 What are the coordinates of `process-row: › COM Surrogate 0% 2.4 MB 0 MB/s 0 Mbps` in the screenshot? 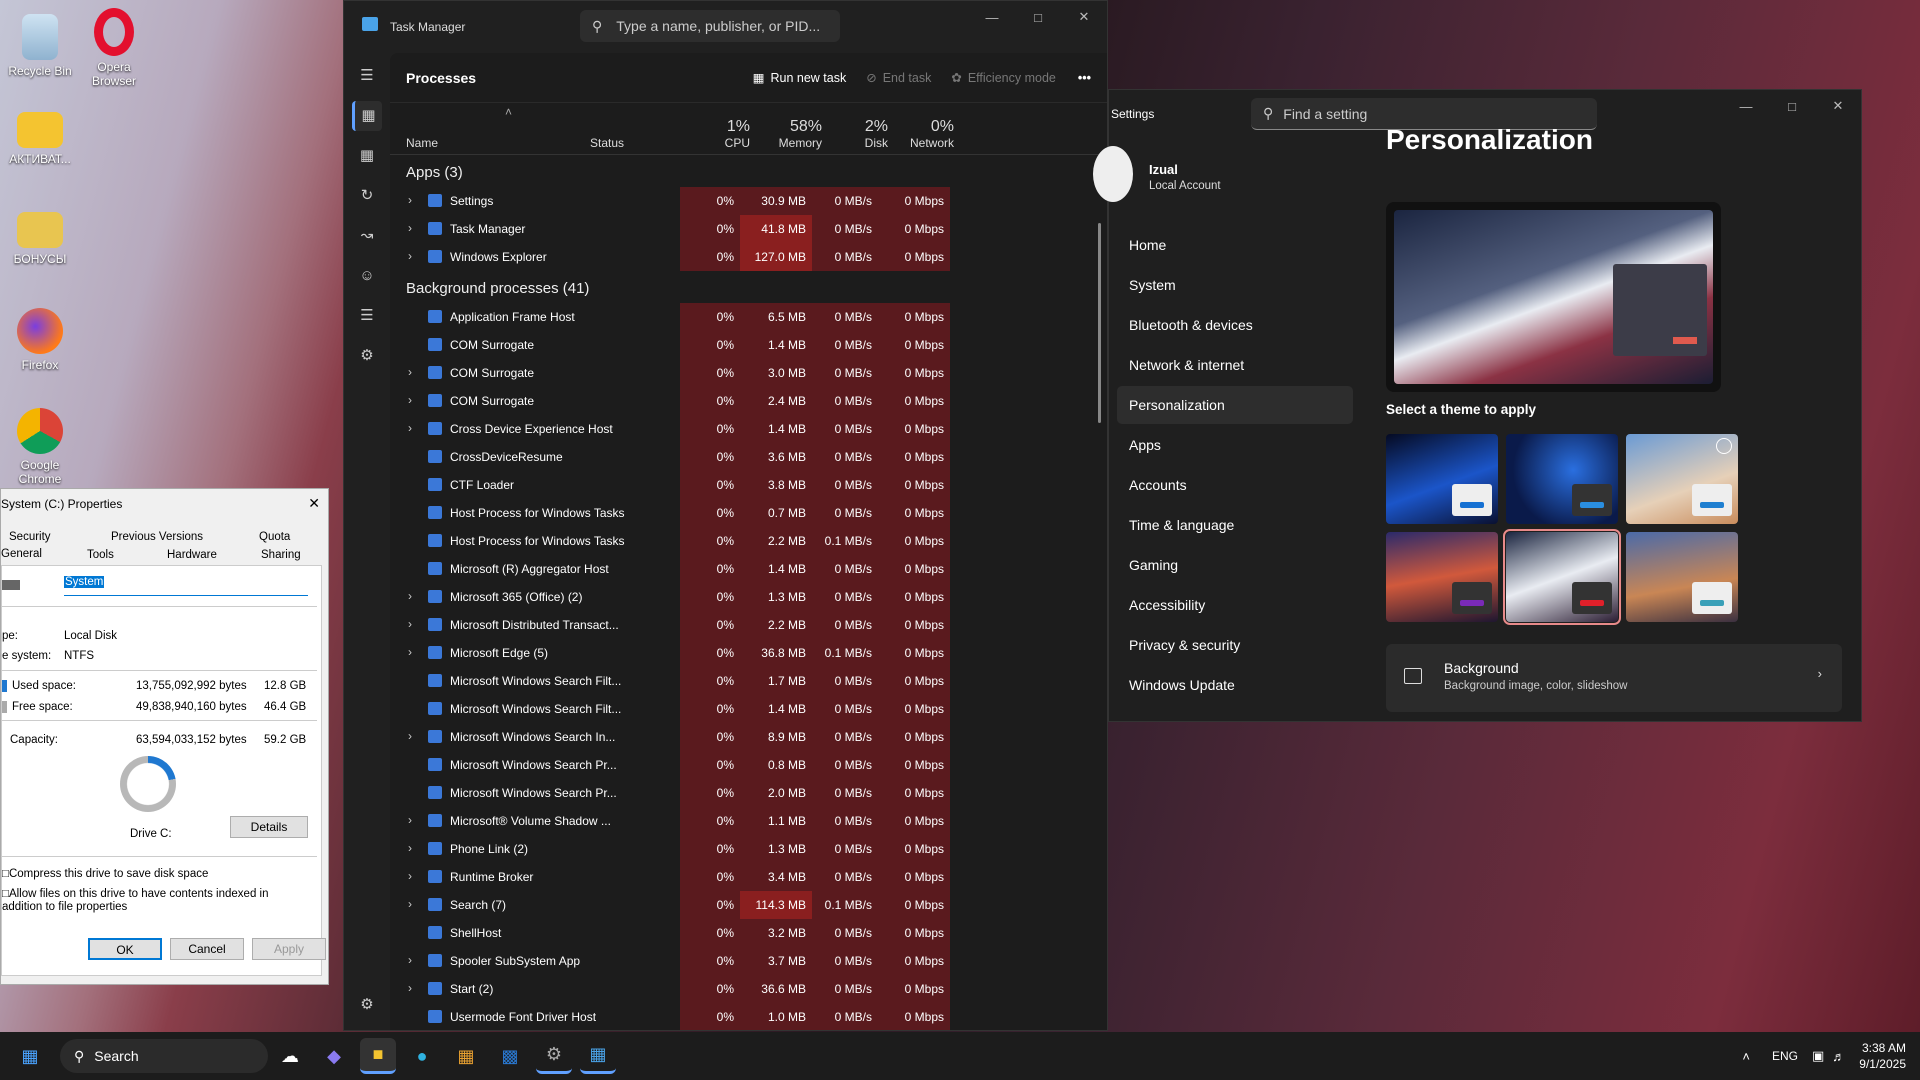 It's located at (748, 401).